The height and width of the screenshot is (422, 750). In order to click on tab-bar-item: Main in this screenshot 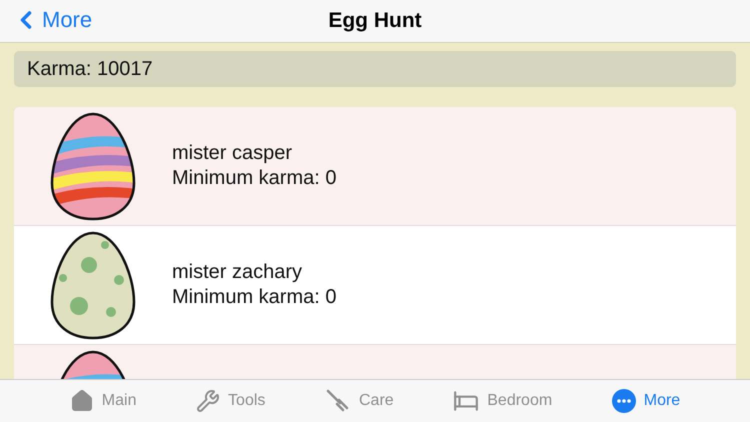, I will do `click(103, 401)`.